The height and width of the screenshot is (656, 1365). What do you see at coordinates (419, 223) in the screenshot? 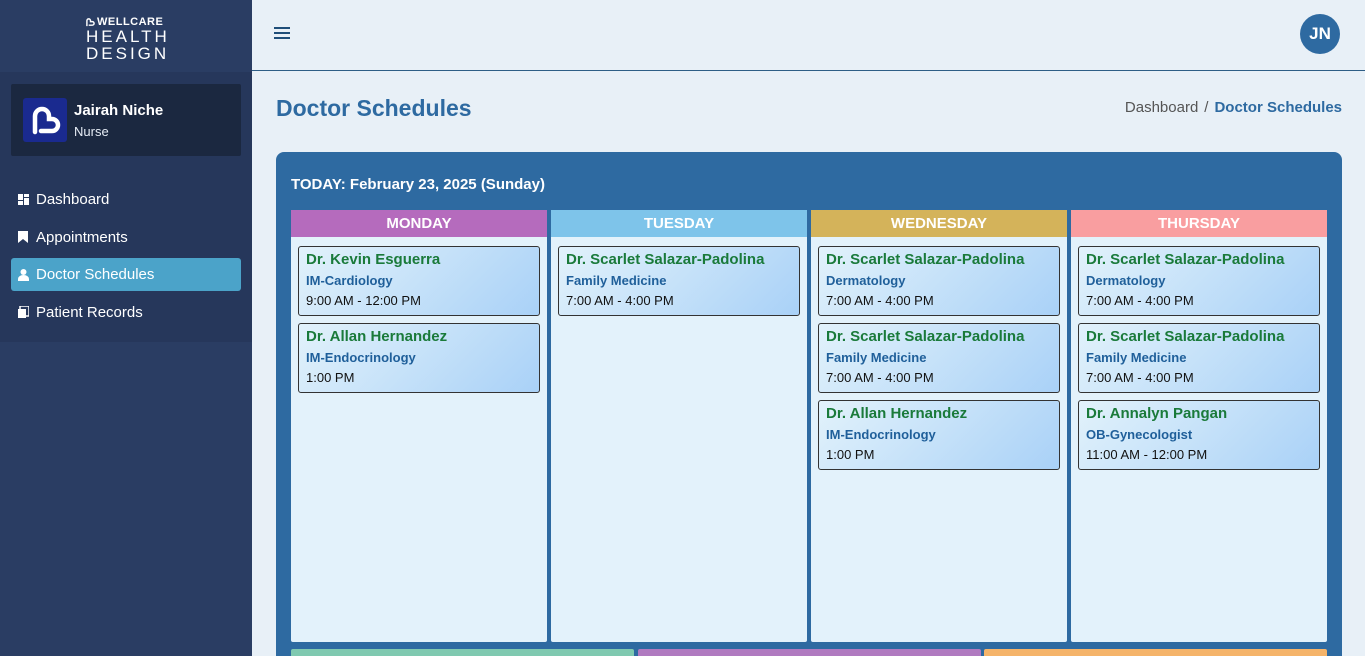
I see `day-header: MONDAY` at bounding box center [419, 223].